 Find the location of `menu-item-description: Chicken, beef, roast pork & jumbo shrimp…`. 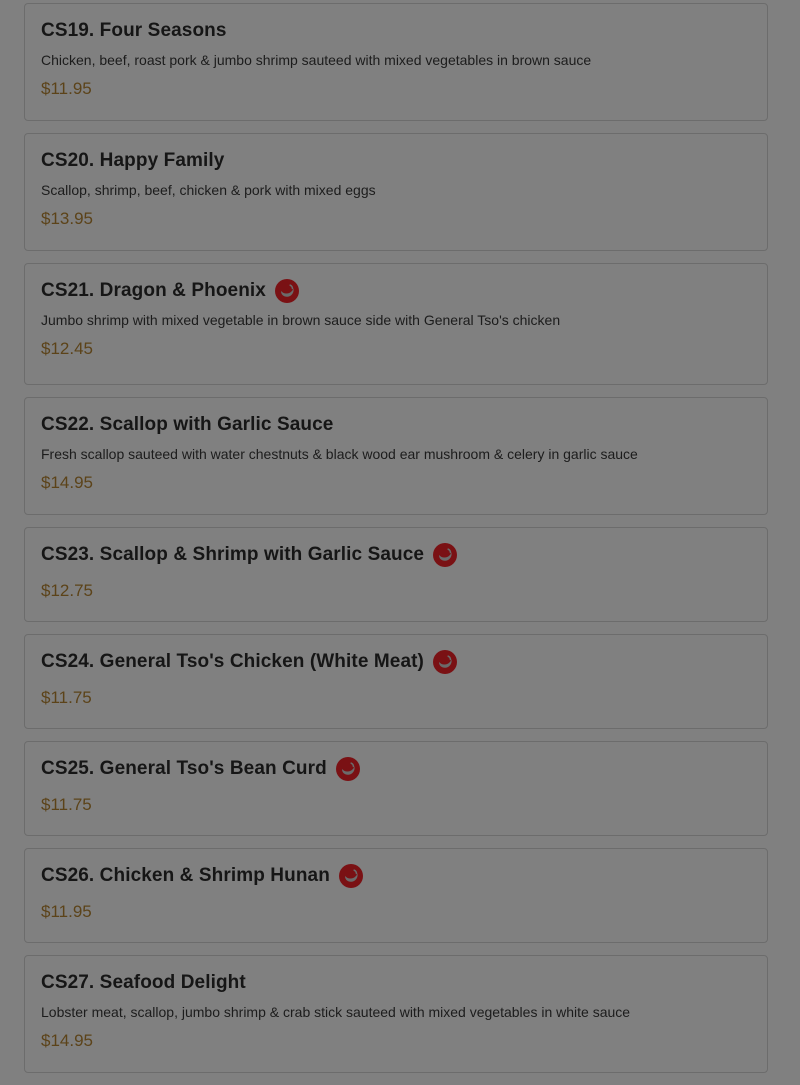

menu-item-description: Chicken, beef, roast pork & jumbo shrimp… is located at coordinates (316, 60).